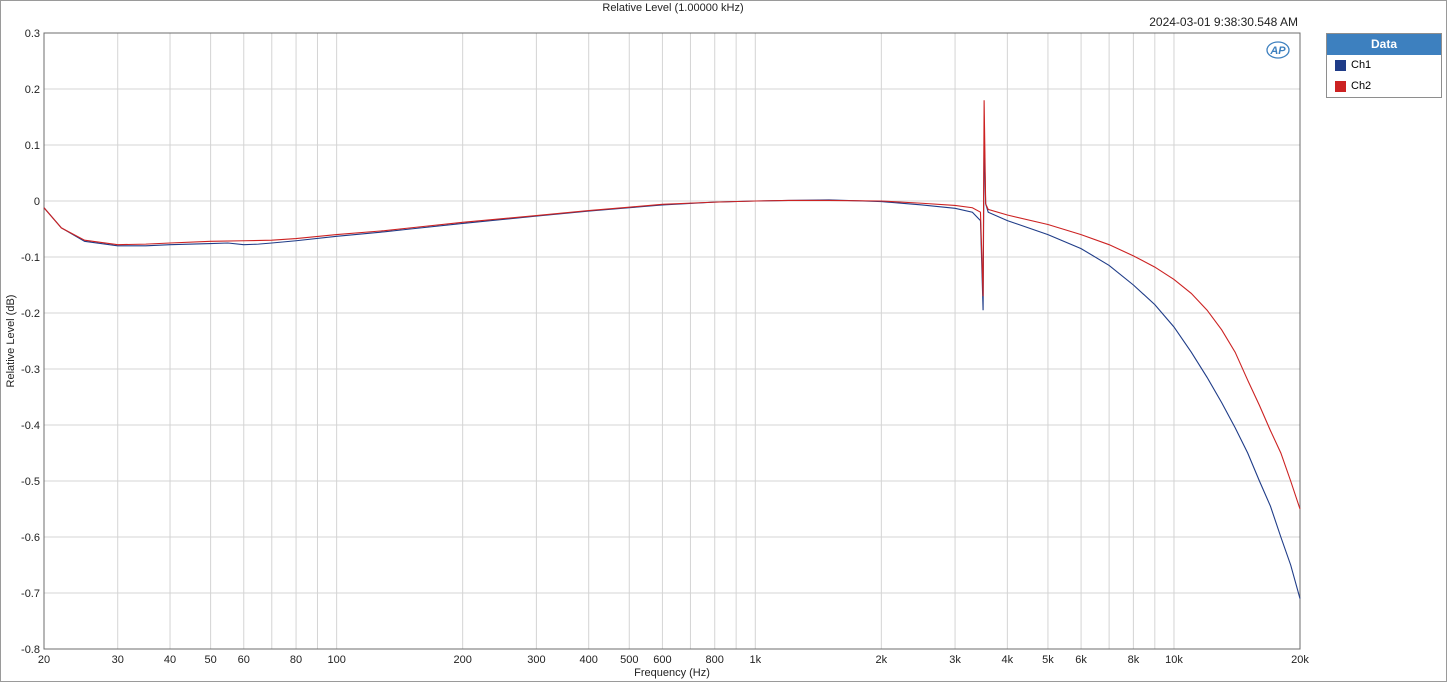 The width and height of the screenshot is (1447, 682). I want to click on timestamp: 2024-03-01 9:38:30.548 AM, so click(1223, 22).